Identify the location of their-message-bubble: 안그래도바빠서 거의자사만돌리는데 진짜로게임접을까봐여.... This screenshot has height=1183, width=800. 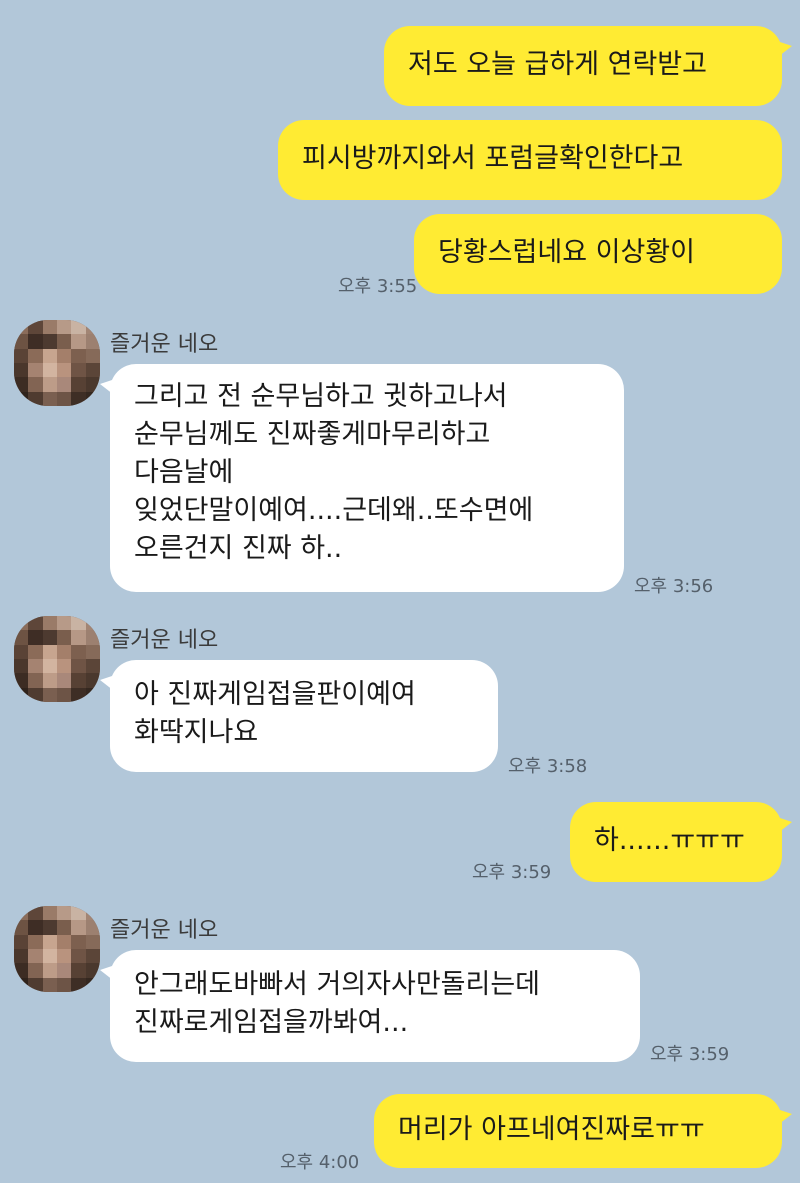
(370, 1006).